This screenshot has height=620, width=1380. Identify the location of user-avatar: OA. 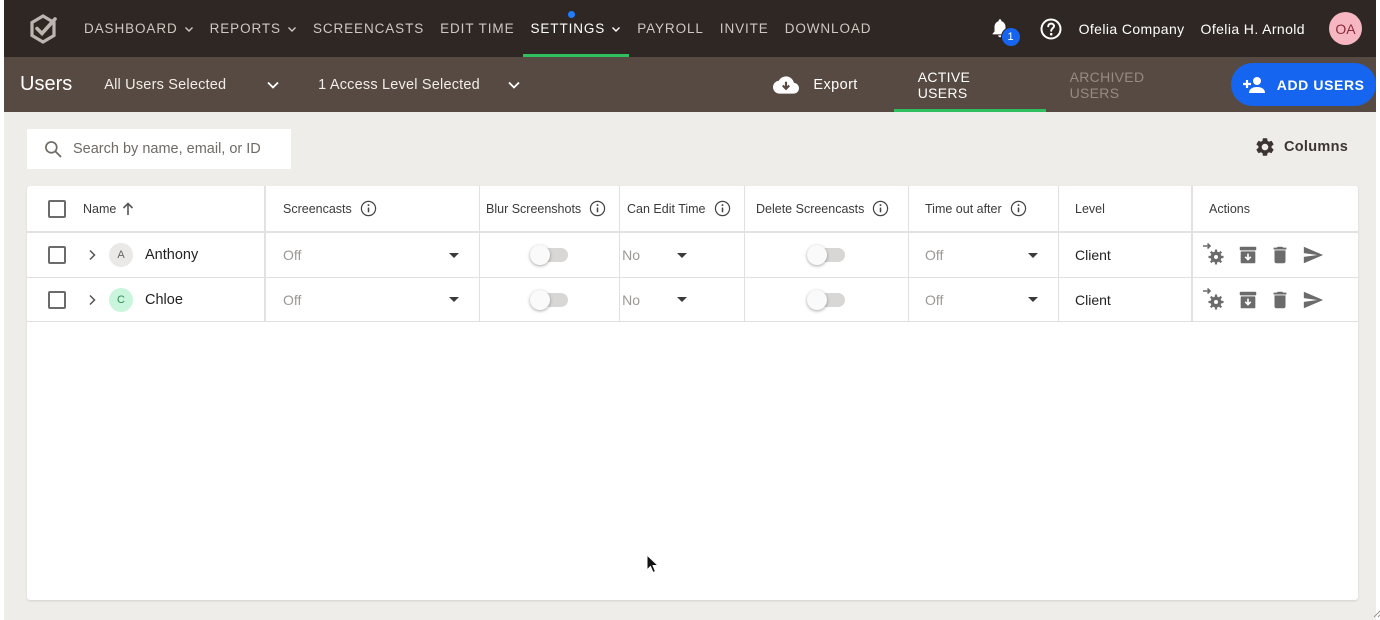
(1345, 28).